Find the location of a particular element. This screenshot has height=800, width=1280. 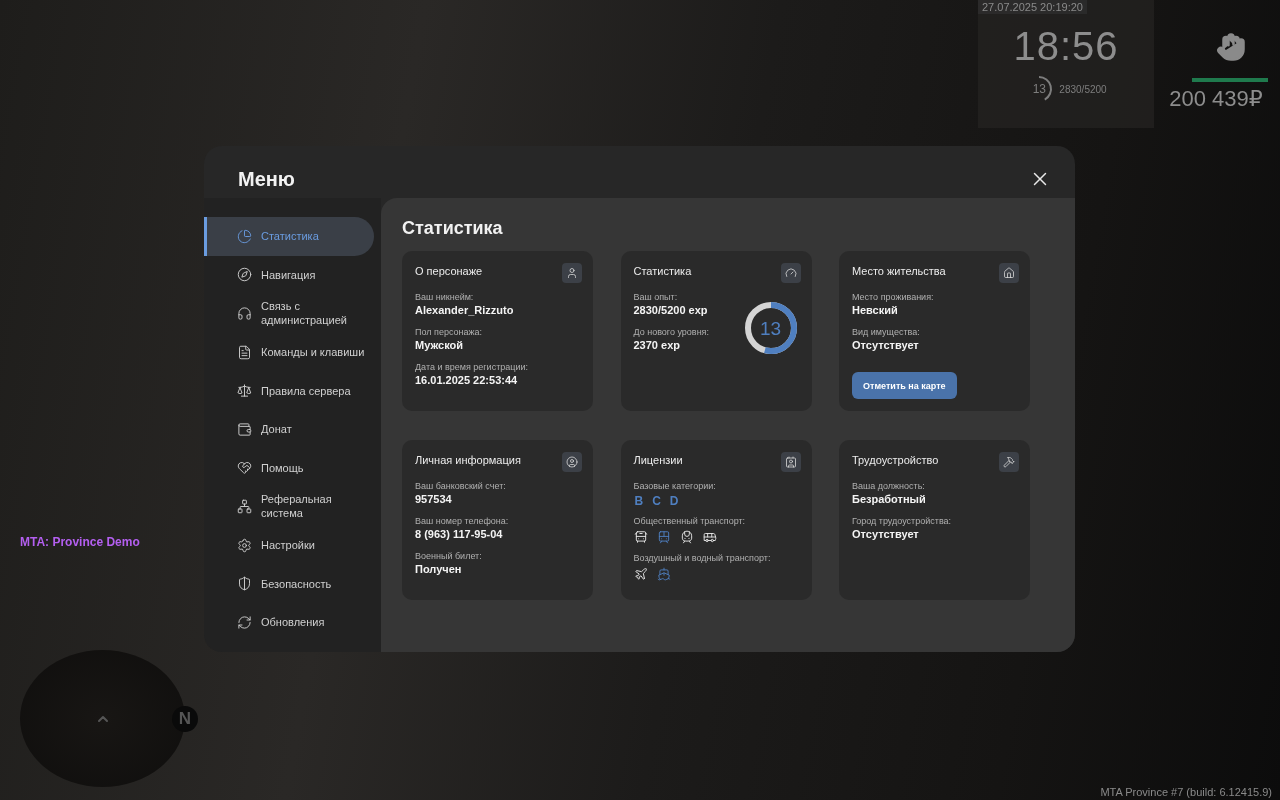

sidebar-item: Настройки is located at coordinates (289, 545).